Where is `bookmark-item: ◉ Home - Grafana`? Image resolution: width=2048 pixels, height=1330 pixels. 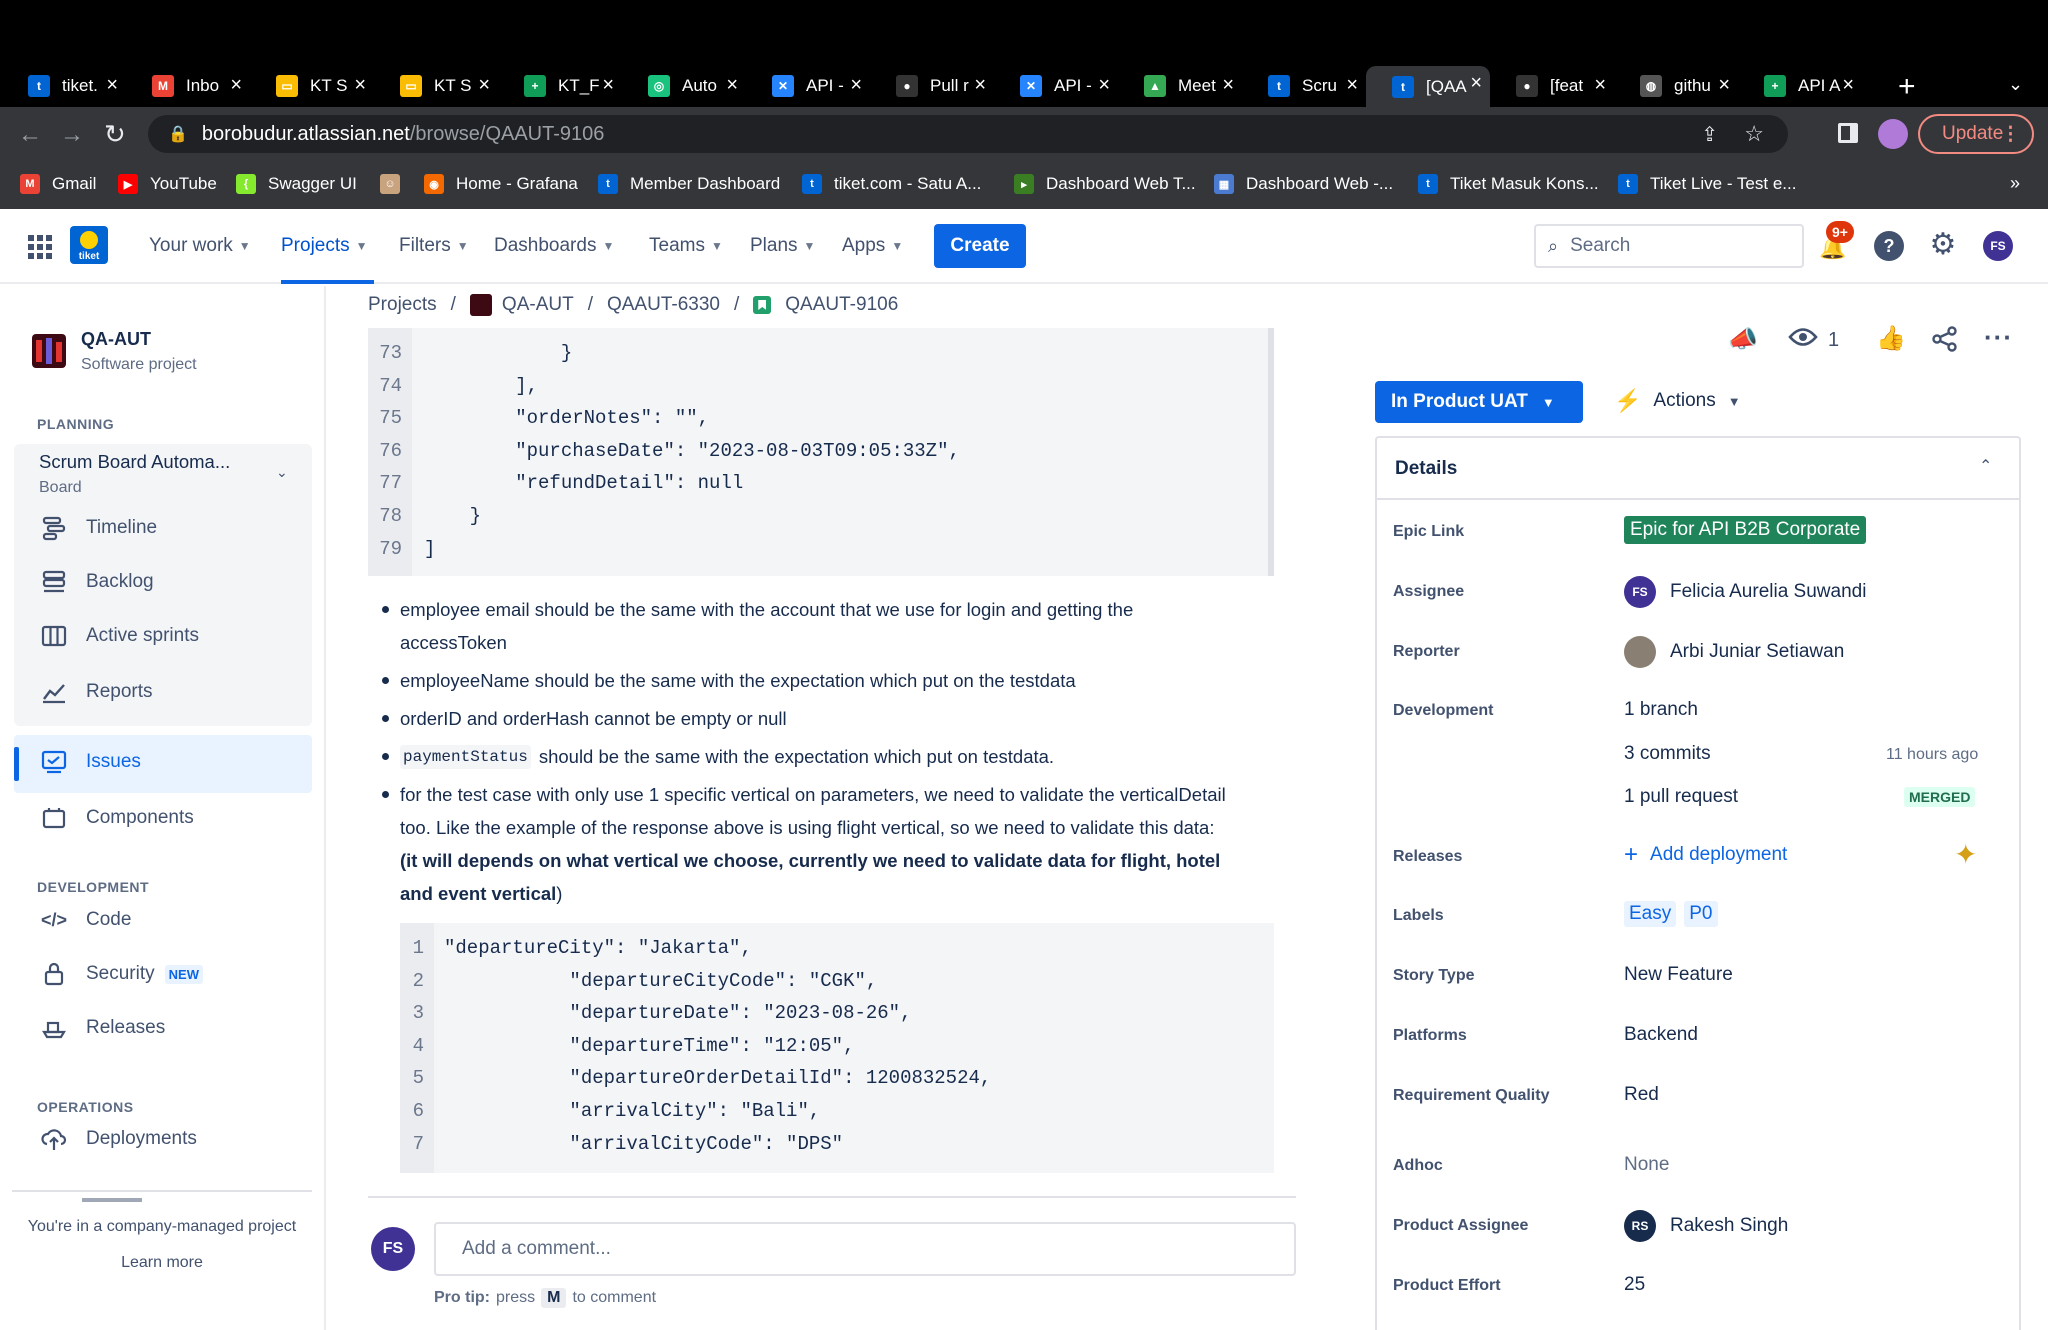
bookmark-item: ◉ Home - Grafana is located at coordinates (501, 184).